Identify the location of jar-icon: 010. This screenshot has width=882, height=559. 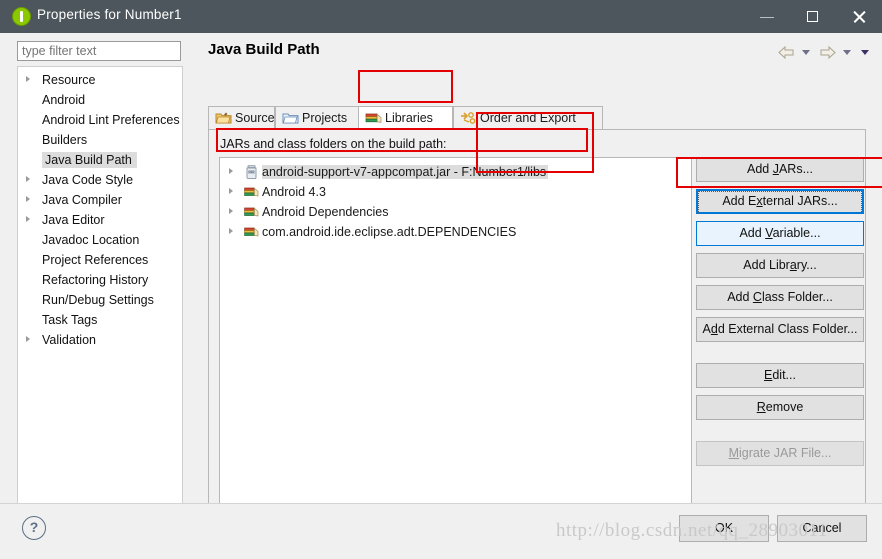
(251, 172).